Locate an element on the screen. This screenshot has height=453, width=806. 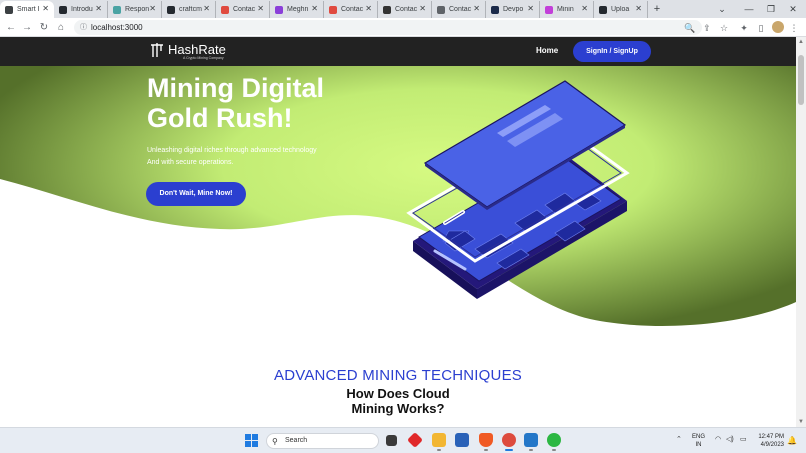
whatsapp-icon is located at coordinates (554, 442).